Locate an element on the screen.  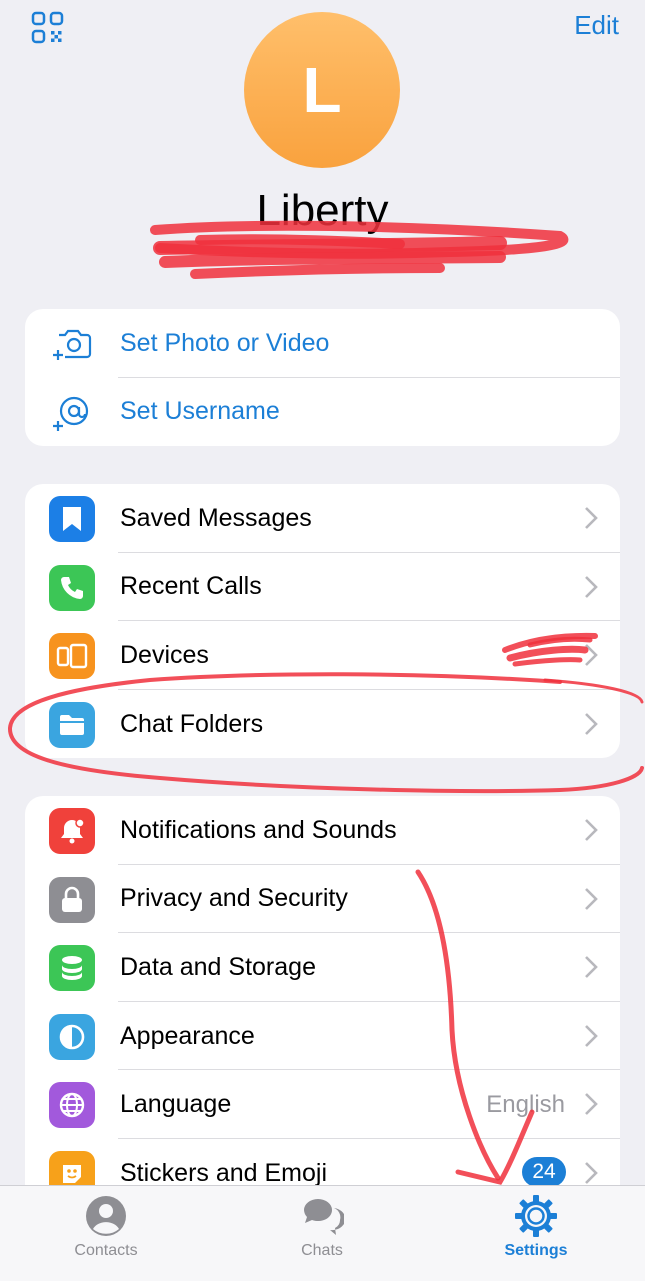
data-storage-label: Data and Storage is located at coordinates (218, 966).